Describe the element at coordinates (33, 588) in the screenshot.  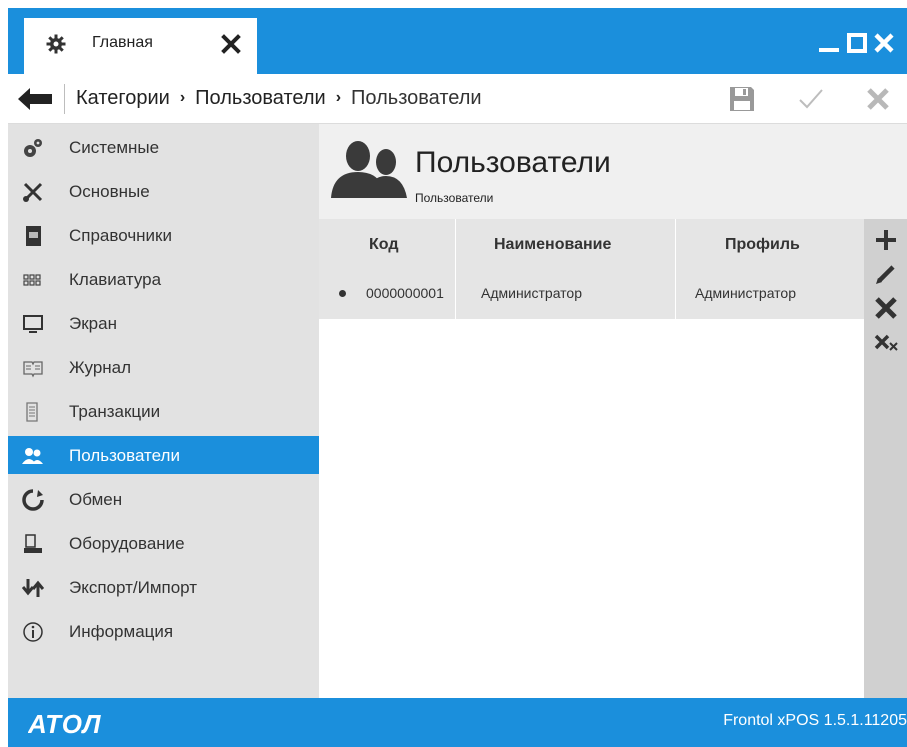
I see `export-import-icon` at that location.